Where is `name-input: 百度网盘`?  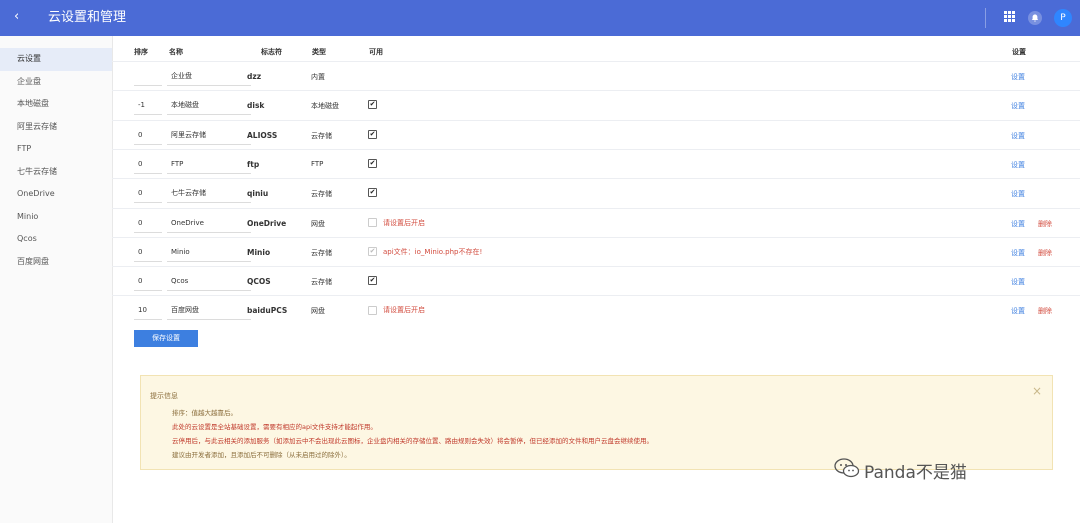 name-input: 百度网盘 is located at coordinates (209, 311).